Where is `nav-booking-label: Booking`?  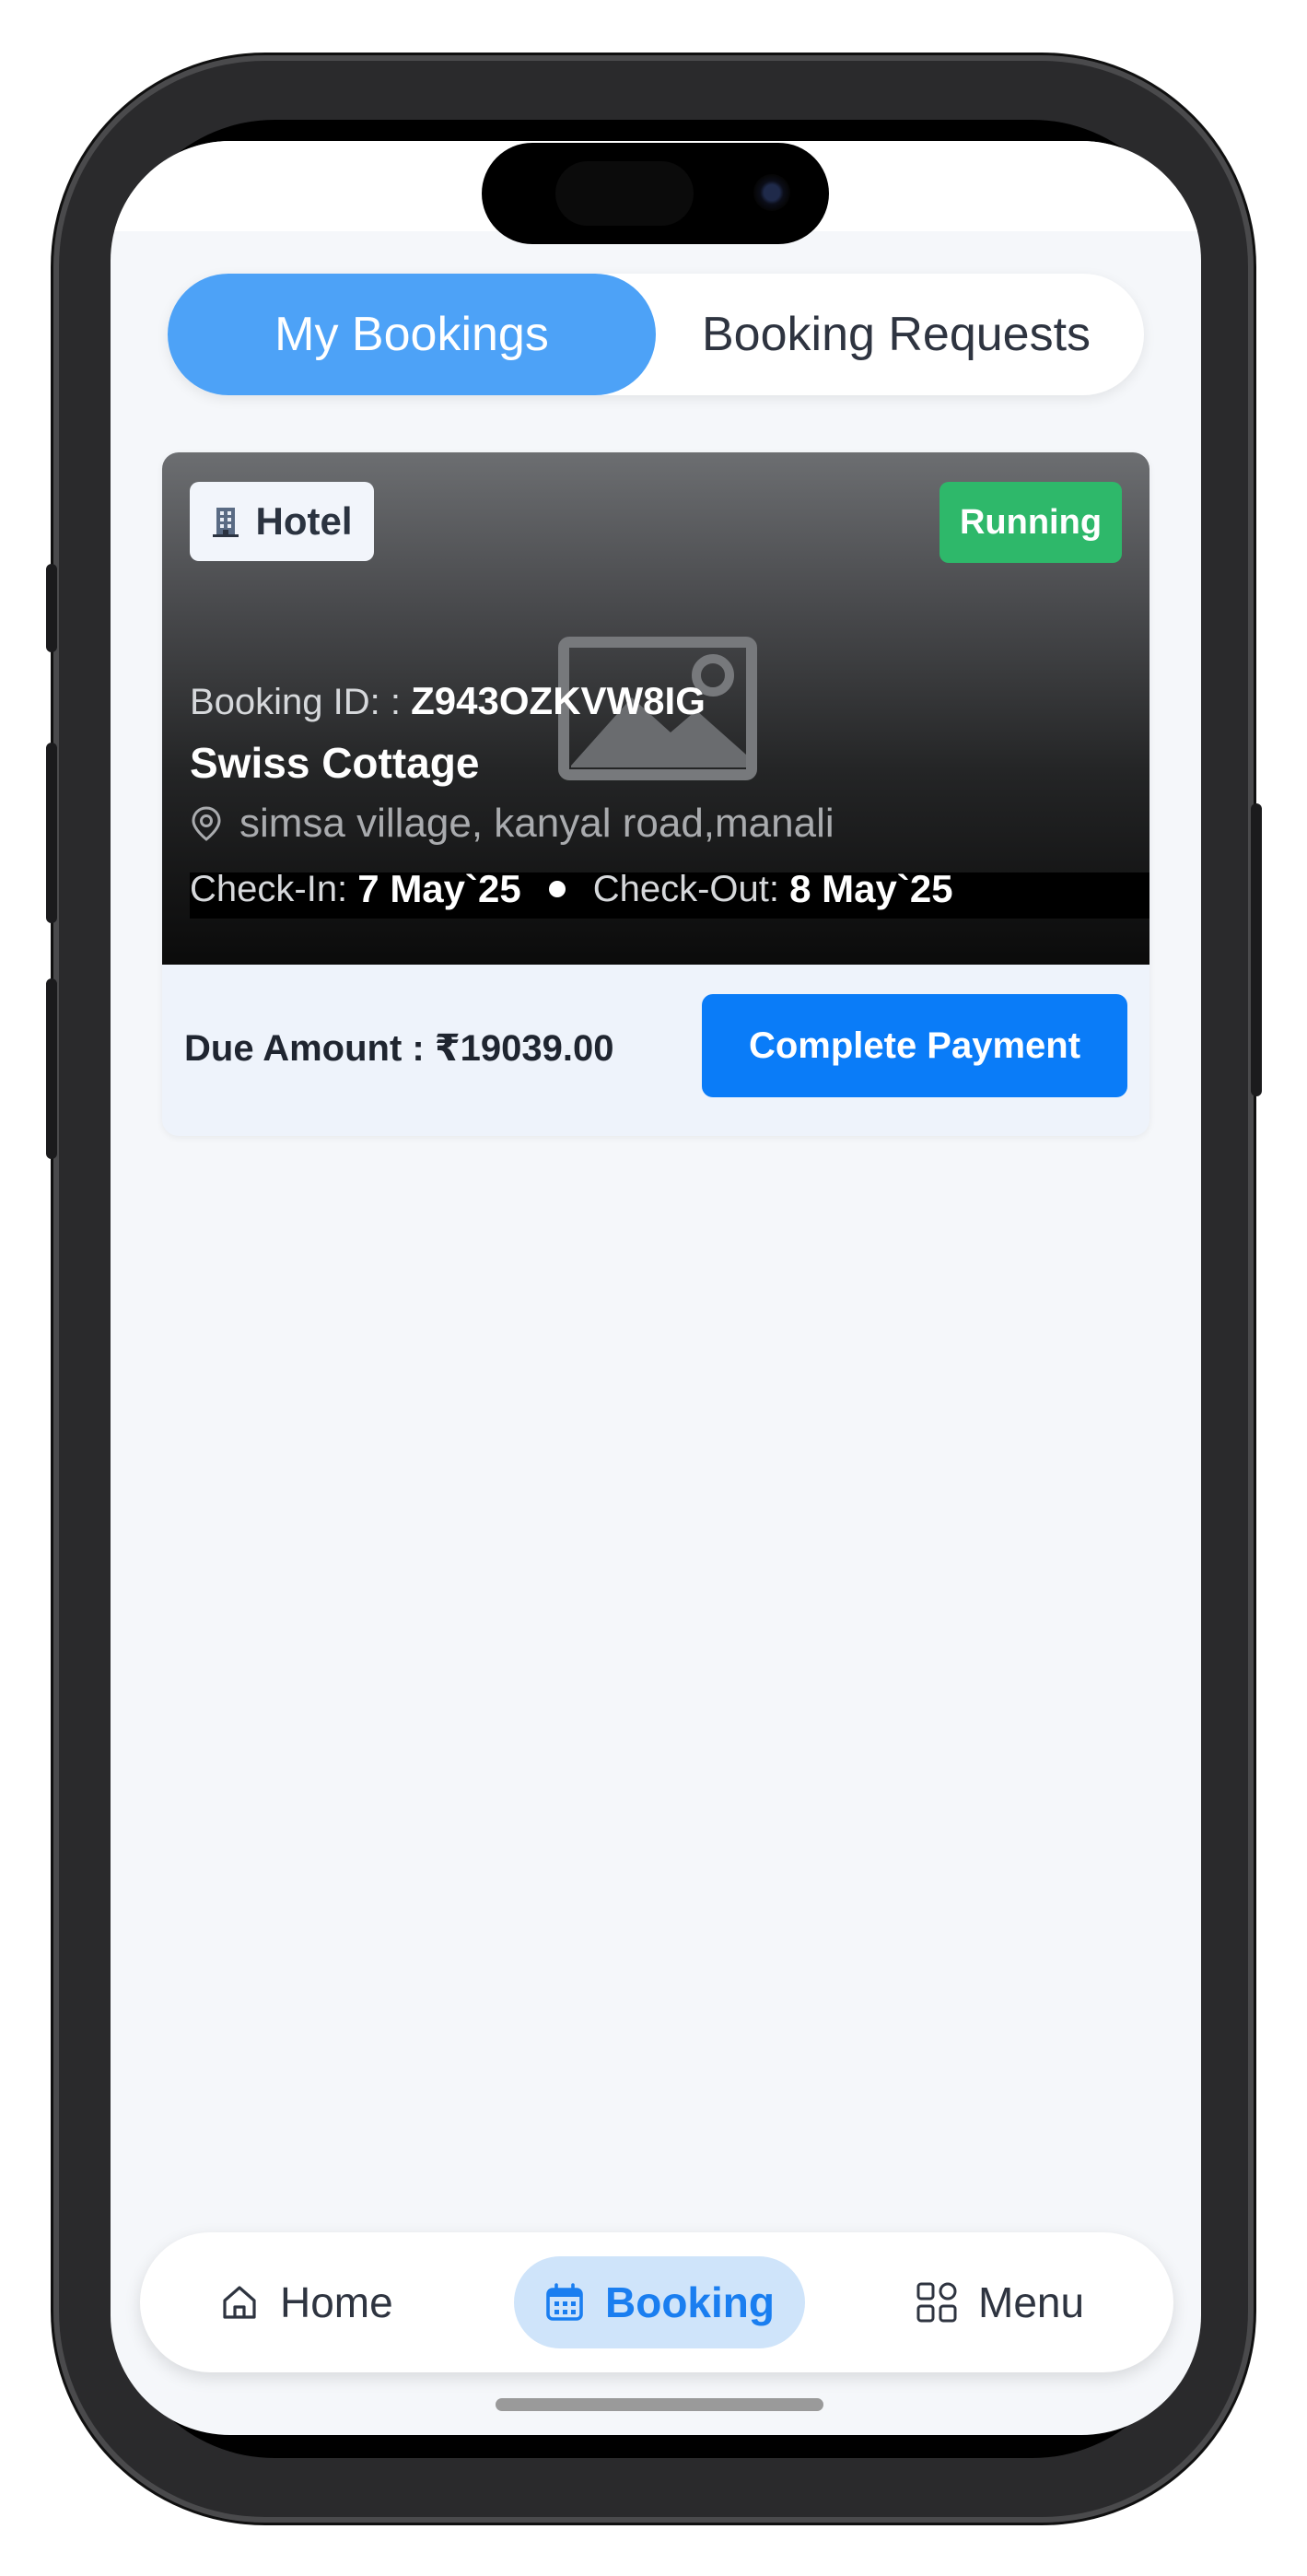
nav-booking-label: Booking is located at coordinates (690, 2302).